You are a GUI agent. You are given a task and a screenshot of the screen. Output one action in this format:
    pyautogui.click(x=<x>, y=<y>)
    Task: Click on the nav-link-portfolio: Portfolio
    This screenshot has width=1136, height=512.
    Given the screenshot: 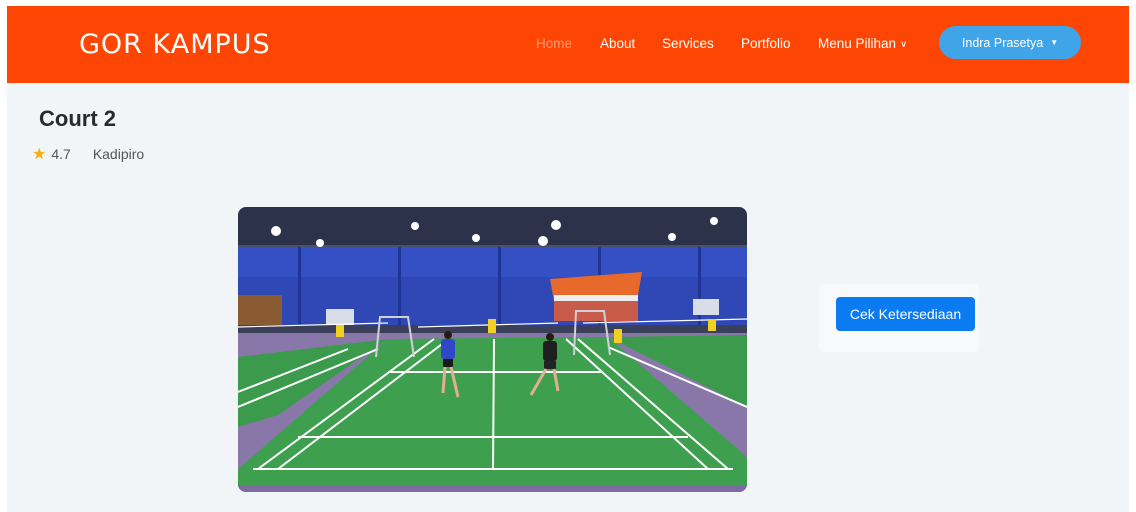 What is the action you would take?
    pyautogui.click(x=766, y=43)
    